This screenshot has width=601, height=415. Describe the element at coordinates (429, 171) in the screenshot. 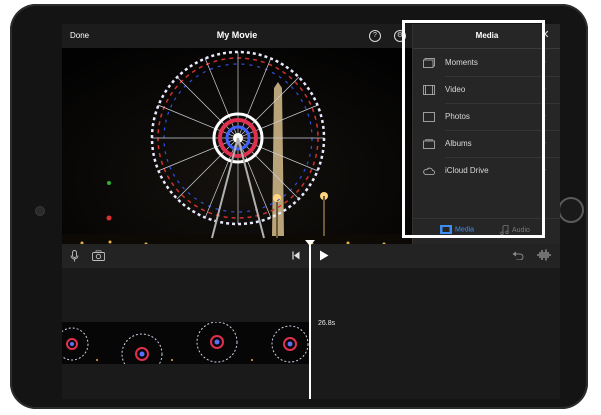

I see `icloud-icon` at that location.